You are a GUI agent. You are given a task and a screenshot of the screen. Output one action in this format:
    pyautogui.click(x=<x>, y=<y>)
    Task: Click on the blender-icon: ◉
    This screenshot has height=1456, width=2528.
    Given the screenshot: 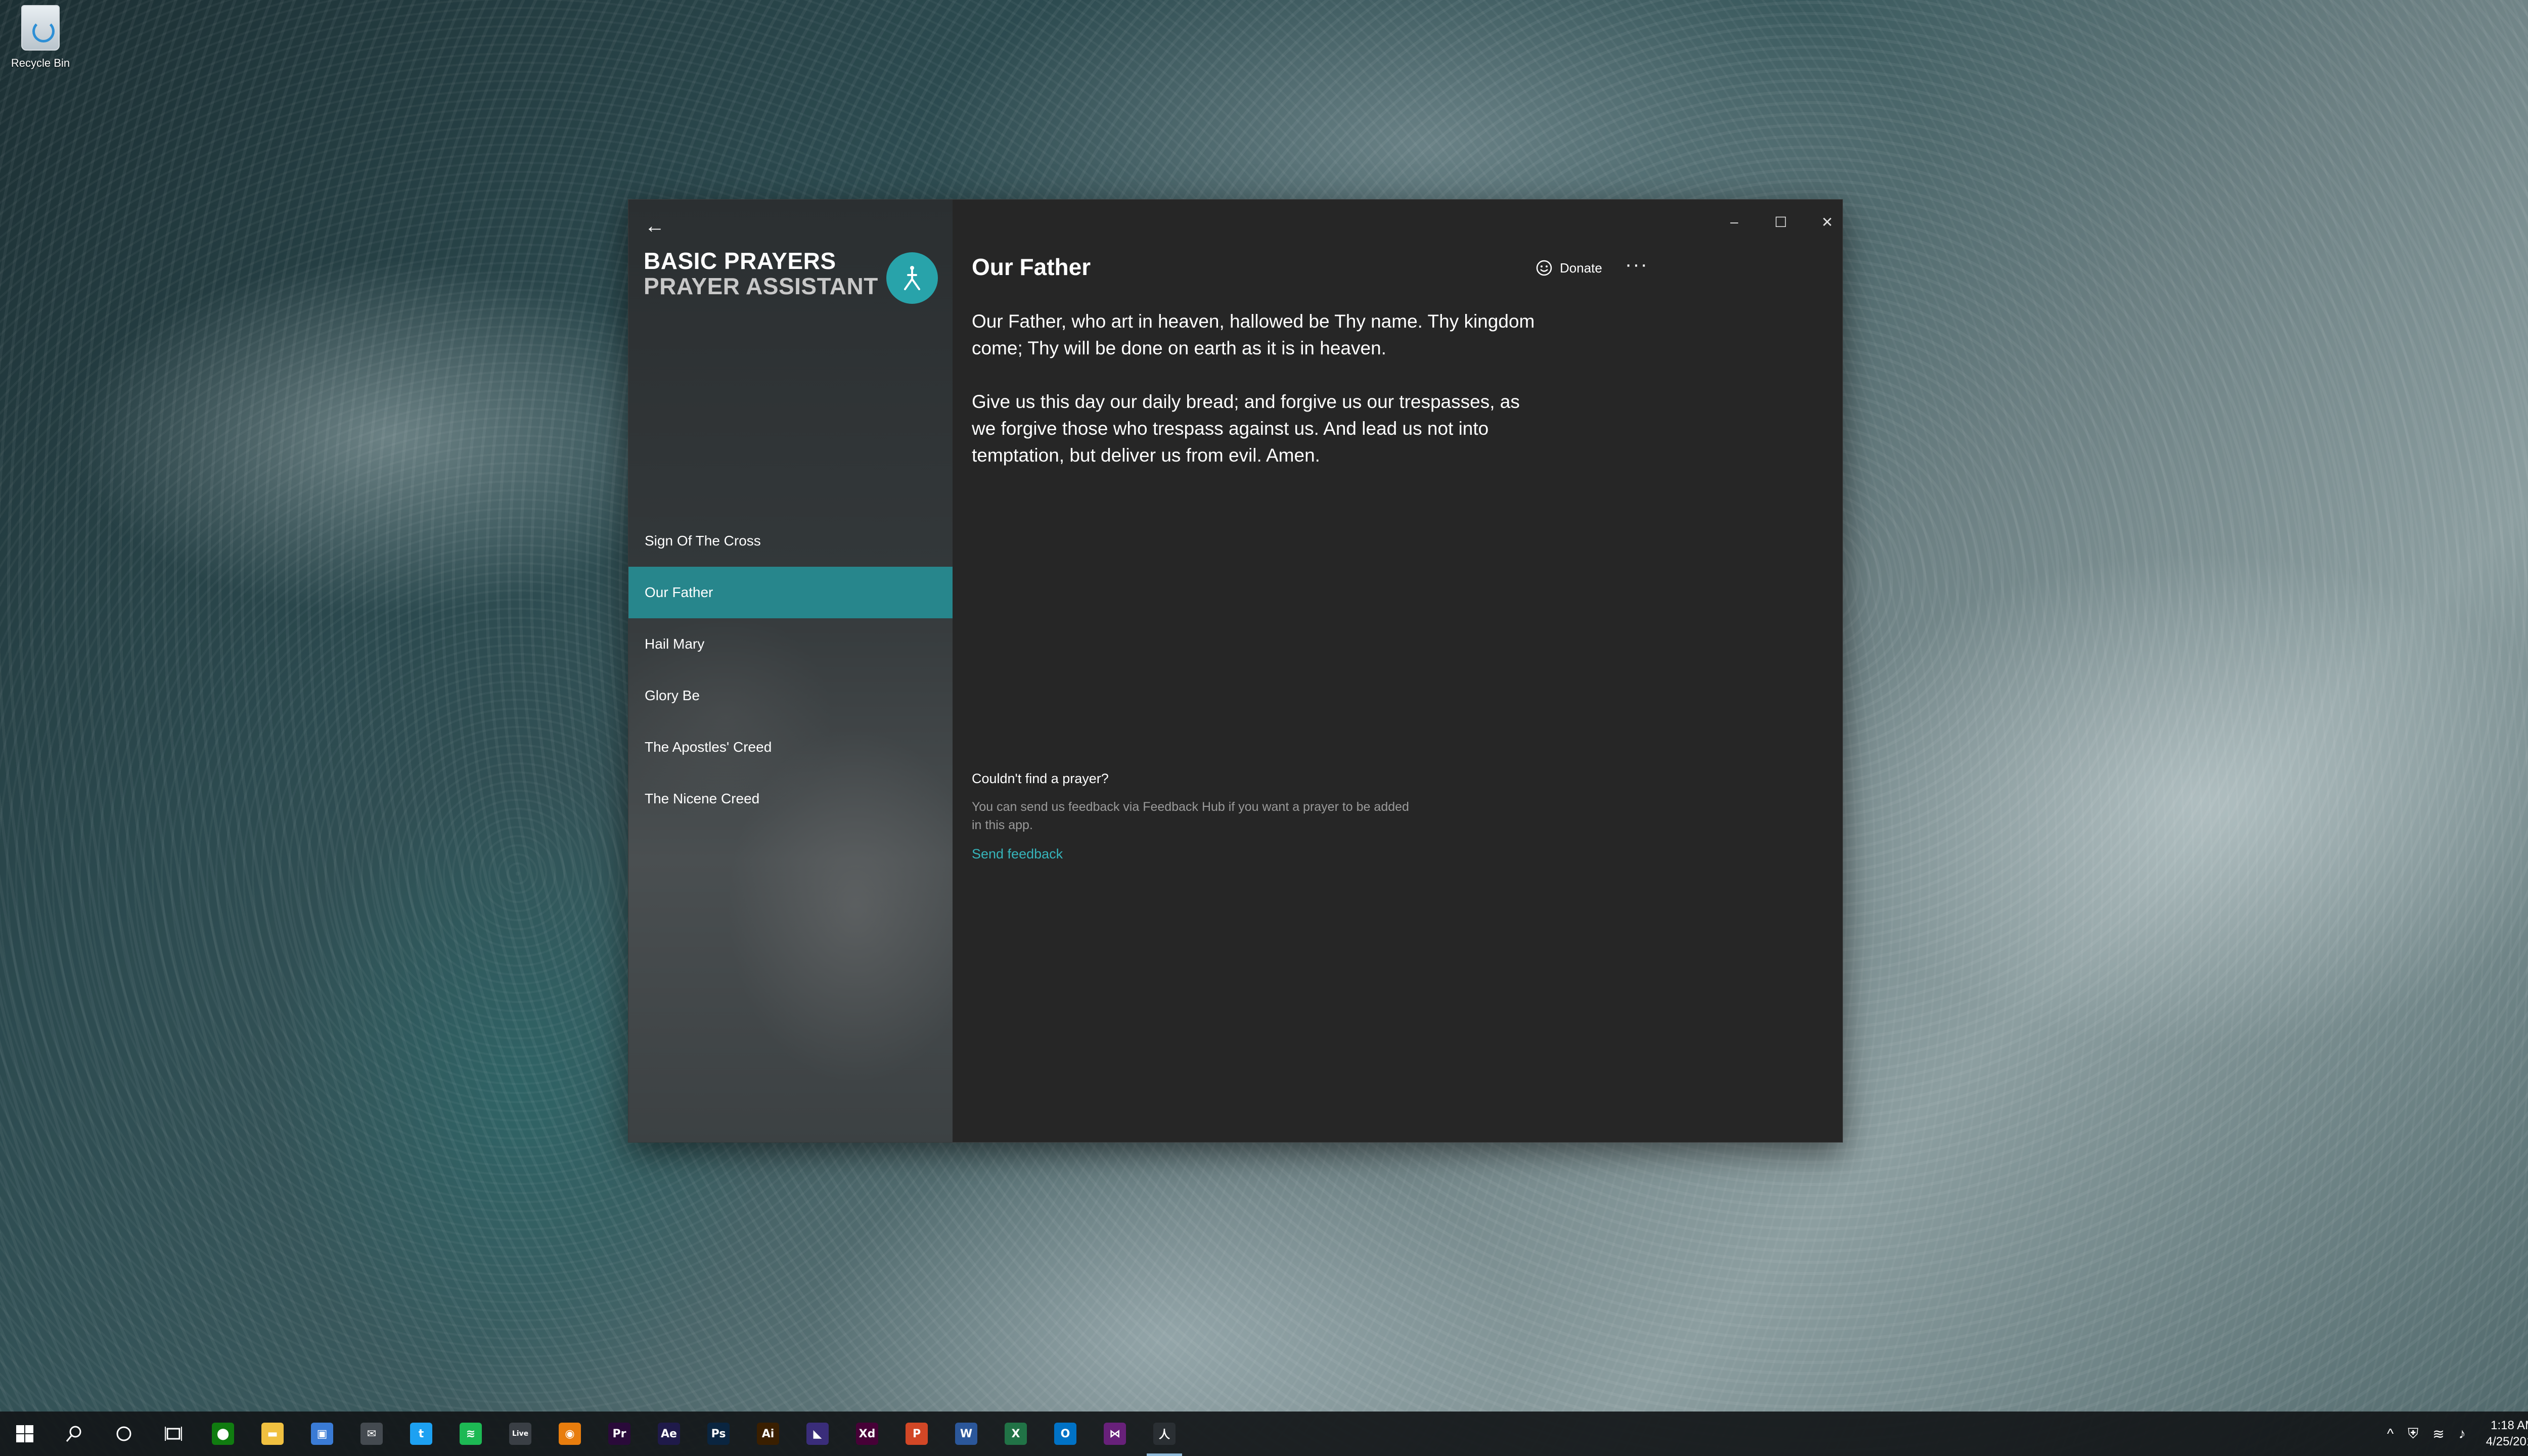 What is the action you would take?
    pyautogui.click(x=570, y=1434)
    